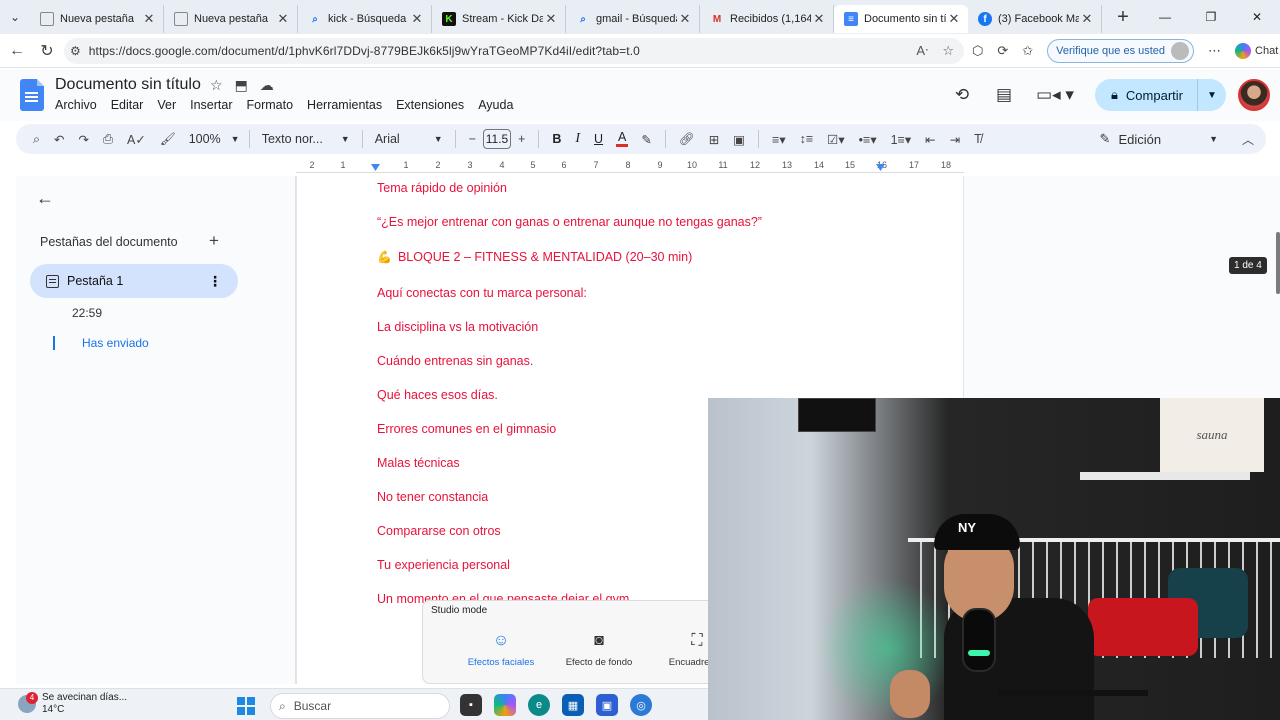  Describe the element at coordinates (430, 105) in the screenshot. I see `menu-extensiones: Extensiones` at that location.